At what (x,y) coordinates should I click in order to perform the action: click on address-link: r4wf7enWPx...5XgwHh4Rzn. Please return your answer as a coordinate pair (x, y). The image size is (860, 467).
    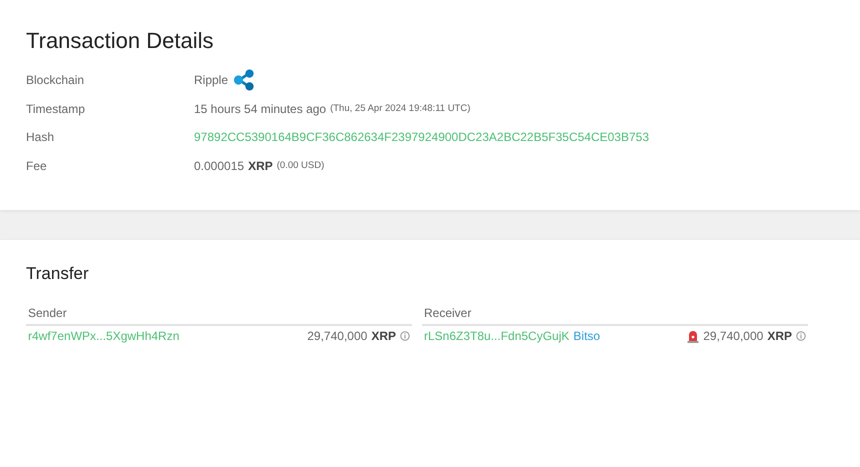
    Looking at the image, I should click on (104, 336).